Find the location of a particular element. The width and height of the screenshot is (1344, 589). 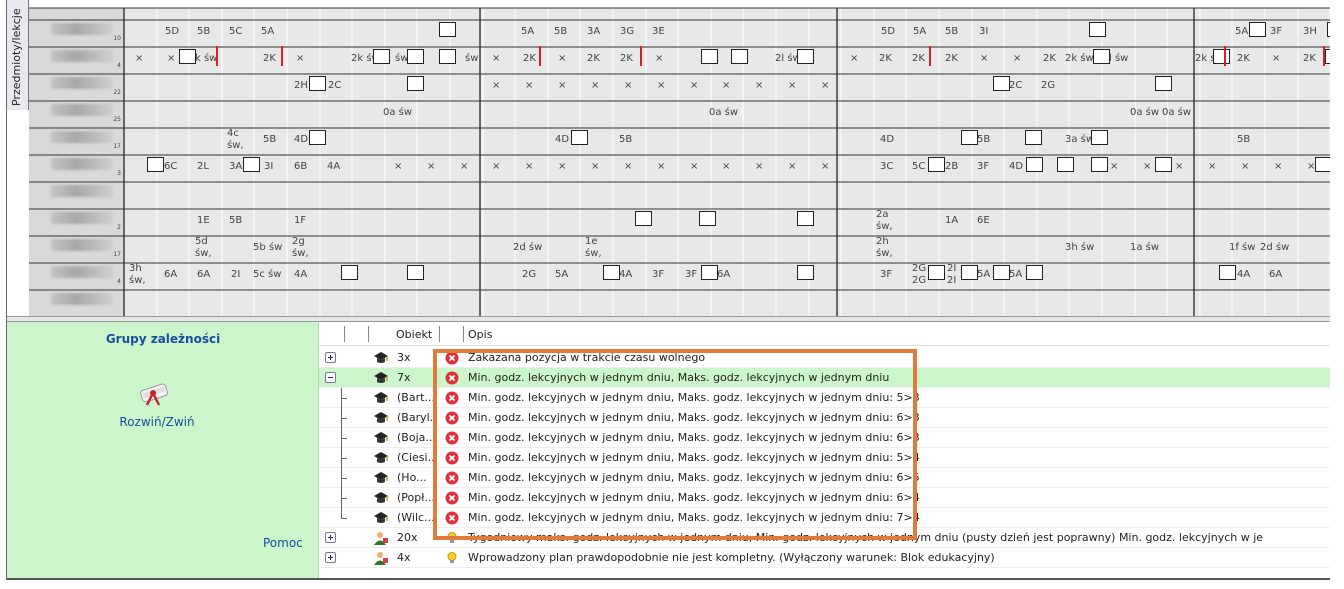

lesson-cell: 4D is located at coordinates (1016, 166).